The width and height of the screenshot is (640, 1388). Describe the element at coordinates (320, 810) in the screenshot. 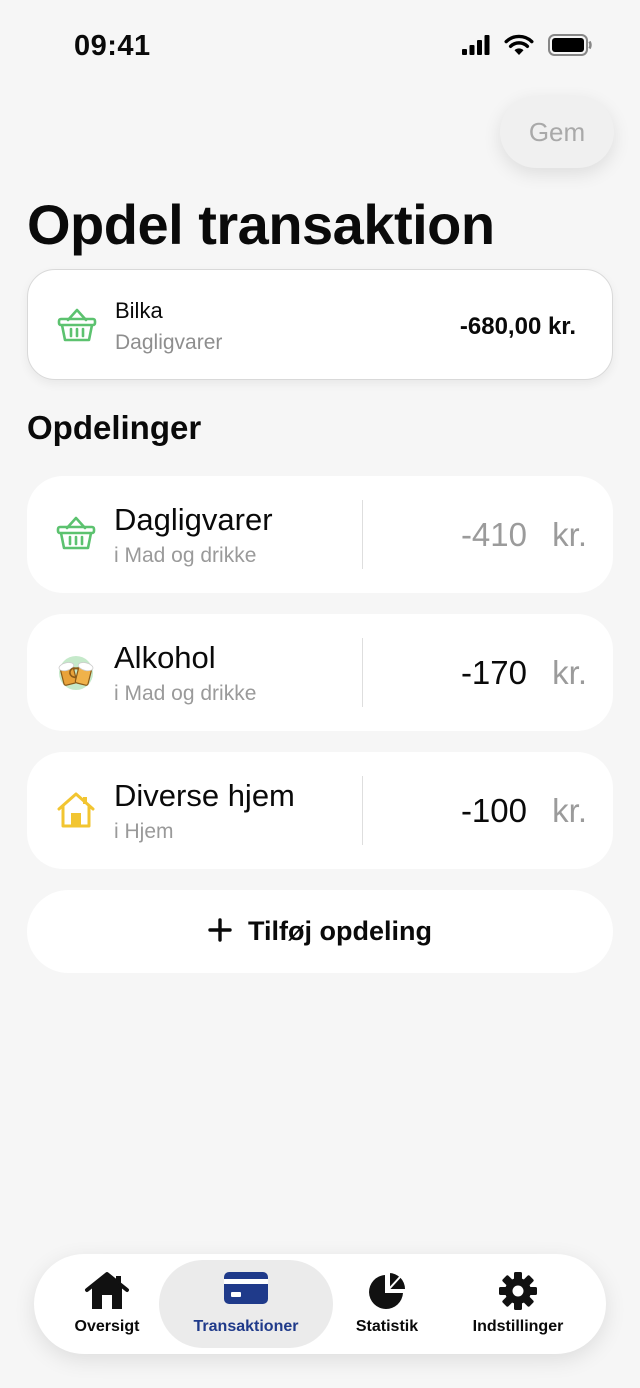

I see `split-row: Diverse hjem i Hjem -100 kr.` at that location.